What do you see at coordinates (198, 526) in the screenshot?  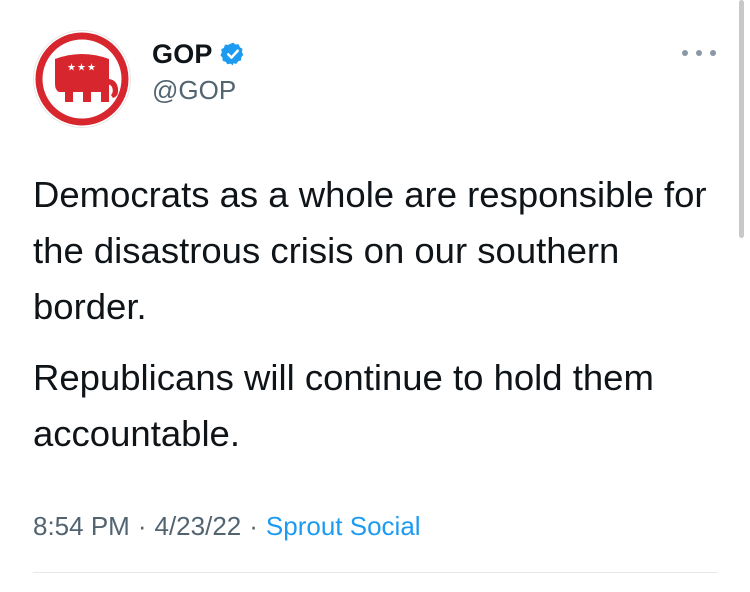 I see `tweet-date: 4/23/22` at bounding box center [198, 526].